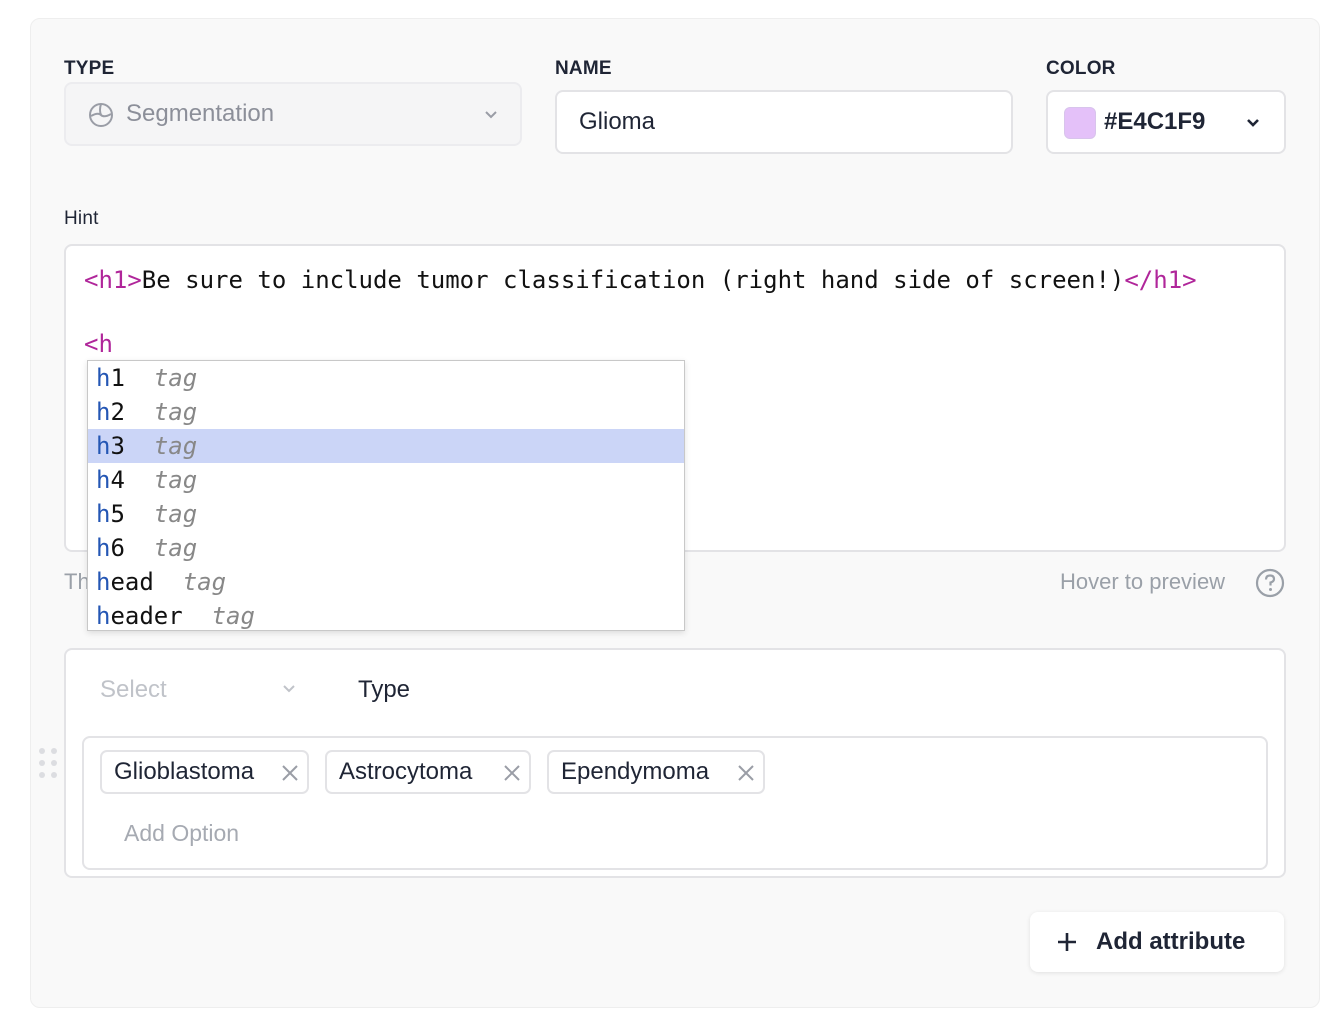 The height and width of the screenshot is (1024, 1344). What do you see at coordinates (386, 446) in the screenshot?
I see `autocomplete-item-h3: h3 tag` at bounding box center [386, 446].